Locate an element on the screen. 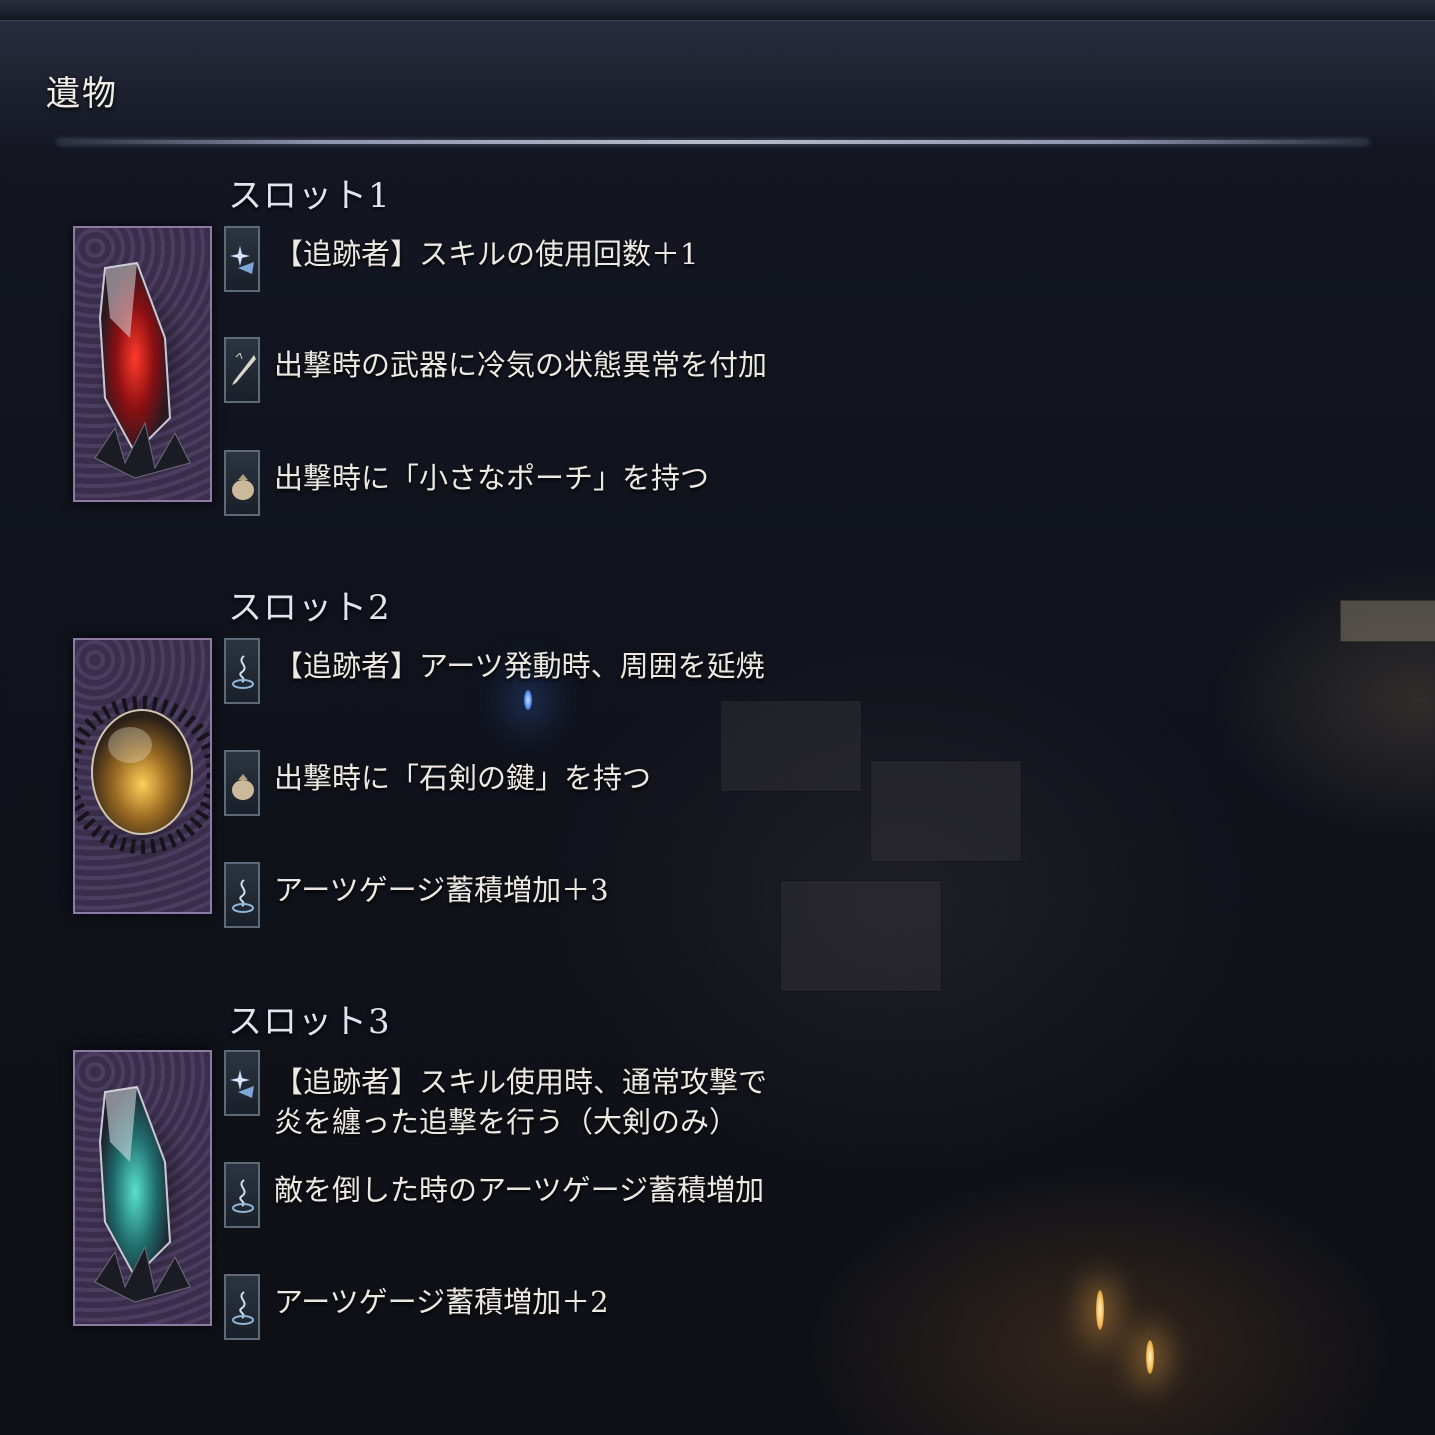 The image size is (1435, 1435). background-pedestal is located at coordinates (1387, 621).